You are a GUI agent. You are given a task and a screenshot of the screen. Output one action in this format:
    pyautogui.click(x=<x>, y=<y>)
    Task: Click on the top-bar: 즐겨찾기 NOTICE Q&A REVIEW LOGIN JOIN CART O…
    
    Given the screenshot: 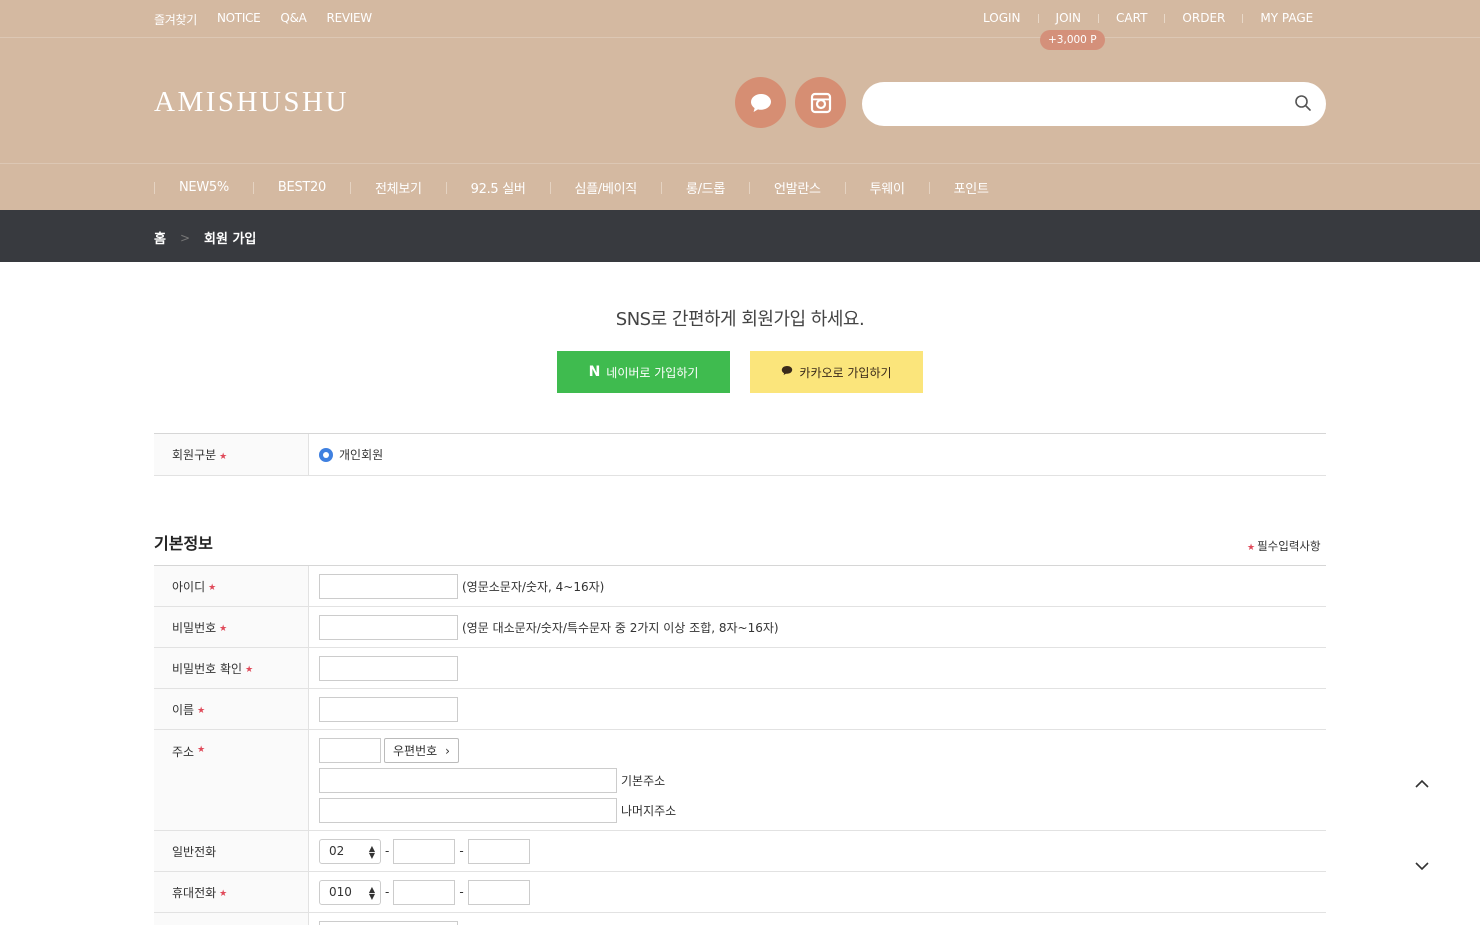 What is the action you would take?
    pyautogui.click(x=740, y=19)
    